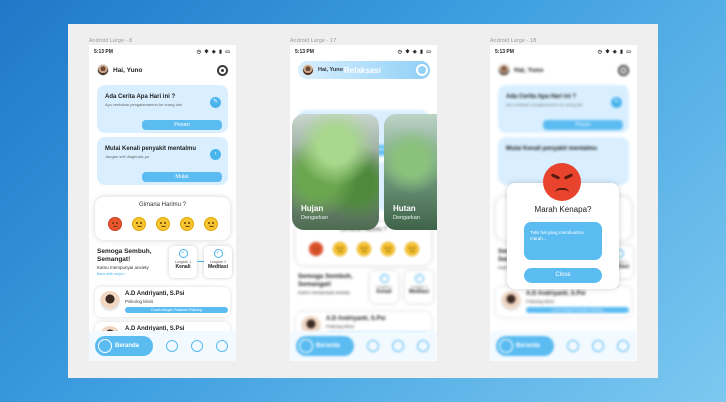  I want to click on card-subtitle: Ayo ceritakan pengalamanmu ke orang lain, so click(143, 104).